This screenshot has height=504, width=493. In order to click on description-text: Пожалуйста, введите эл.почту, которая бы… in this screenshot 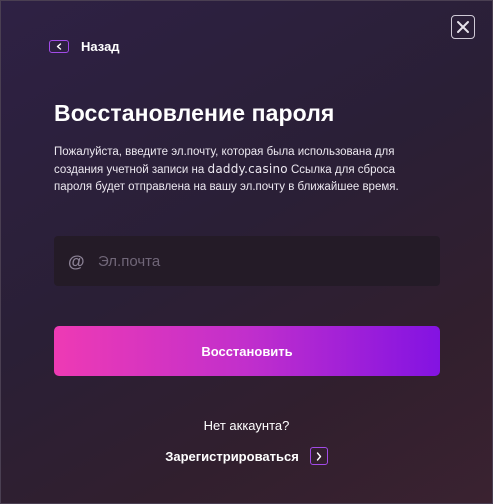, I will do `click(239, 170)`.